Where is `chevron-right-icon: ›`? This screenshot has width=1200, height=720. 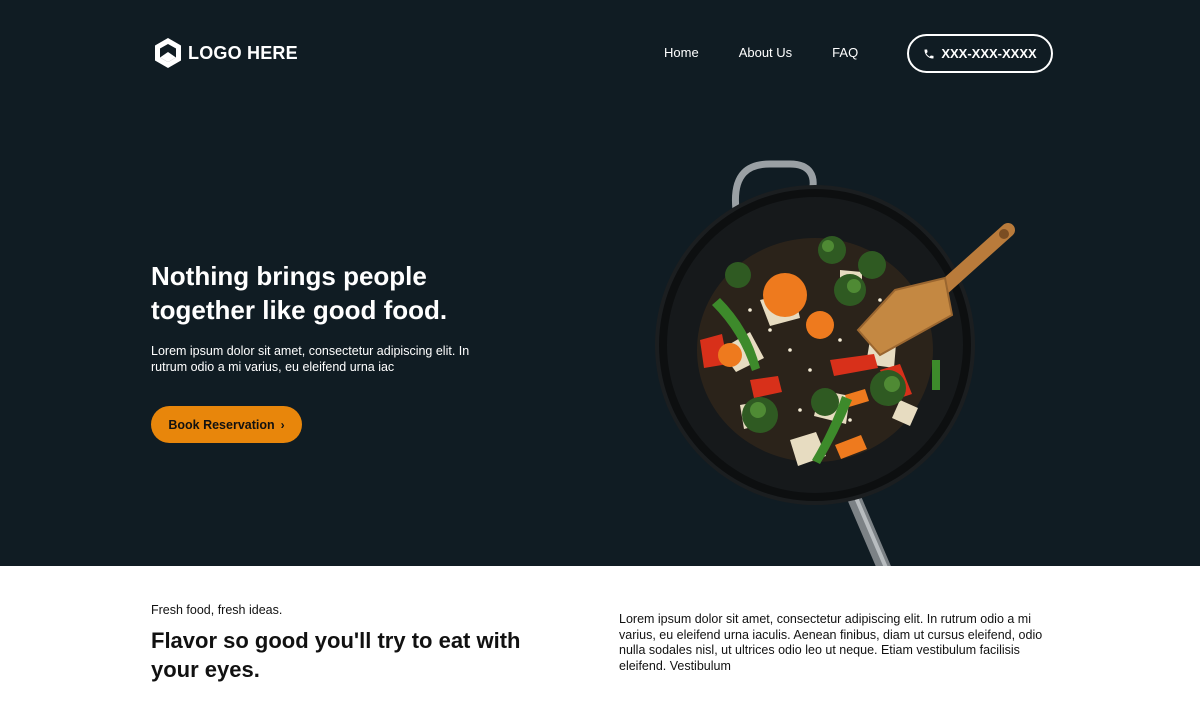
chevron-right-icon: › is located at coordinates (282, 424).